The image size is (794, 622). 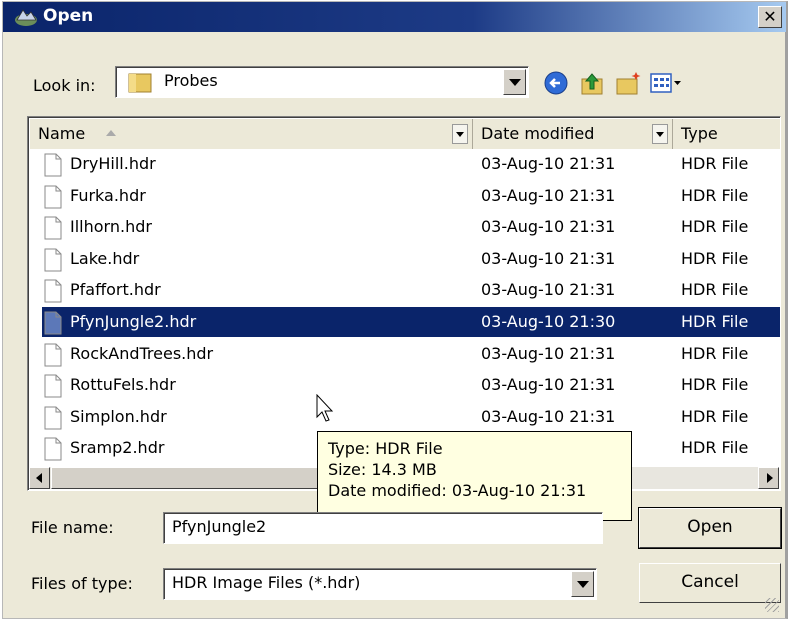 I want to click on tooltip-size: Size: 14.3 MB, so click(x=382, y=469).